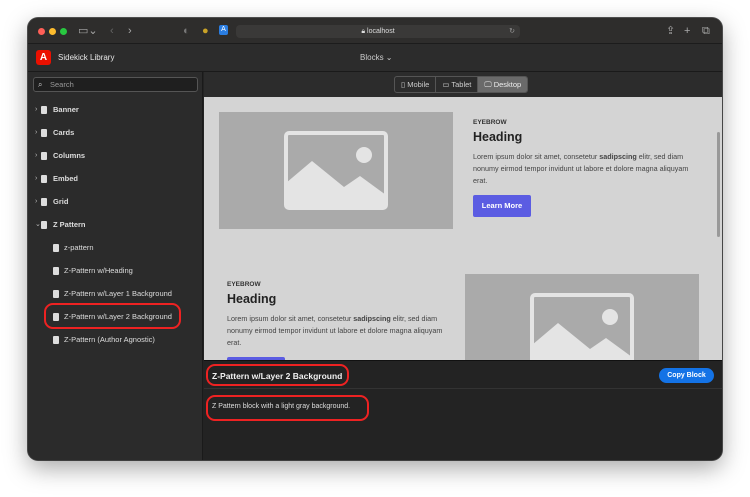 The image size is (750, 497). Describe the element at coordinates (62, 84) in the screenshot. I see `search-placeholder: Search` at that location.